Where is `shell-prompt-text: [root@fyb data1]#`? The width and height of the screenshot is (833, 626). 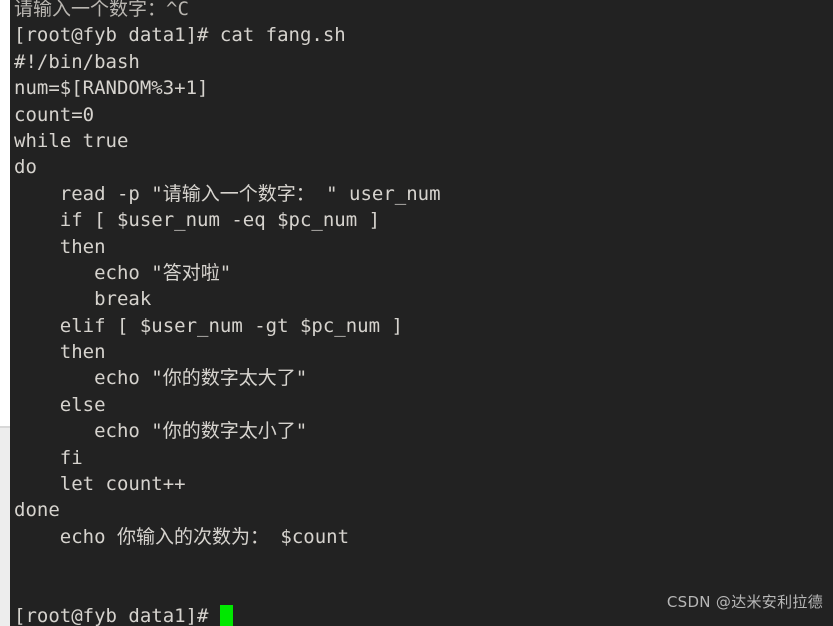 shell-prompt-text: [root@fyb data1]# is located at coordinates (117, 615).